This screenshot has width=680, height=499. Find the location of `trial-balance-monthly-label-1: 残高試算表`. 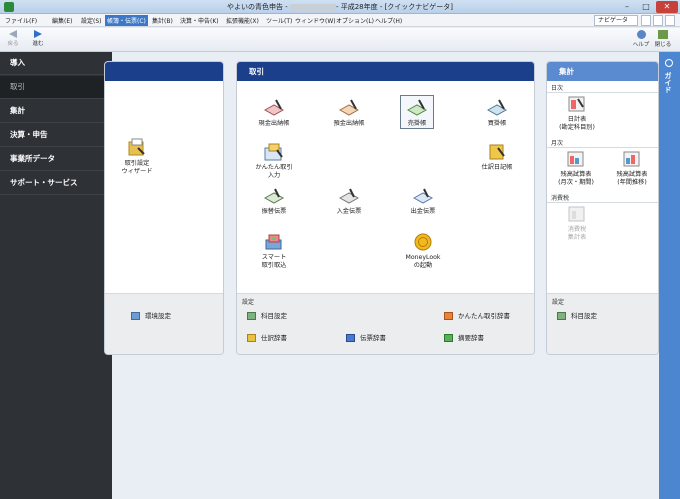

trial-balance-monthly-label-1: 残高試算表 is located at coordinates (576, 174).